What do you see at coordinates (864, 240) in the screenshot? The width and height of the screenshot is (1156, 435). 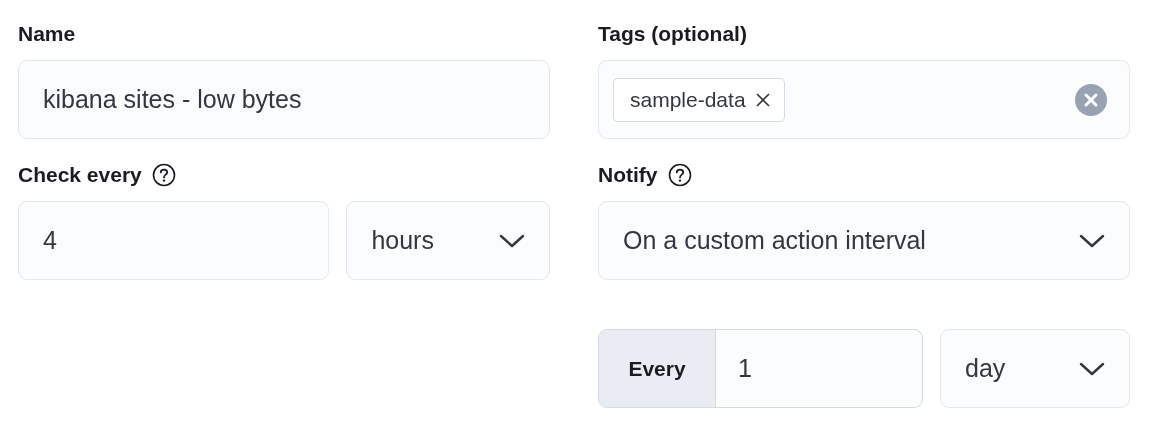 I see `notify-select: On a custom action interval` at bounding box center [864, 240].